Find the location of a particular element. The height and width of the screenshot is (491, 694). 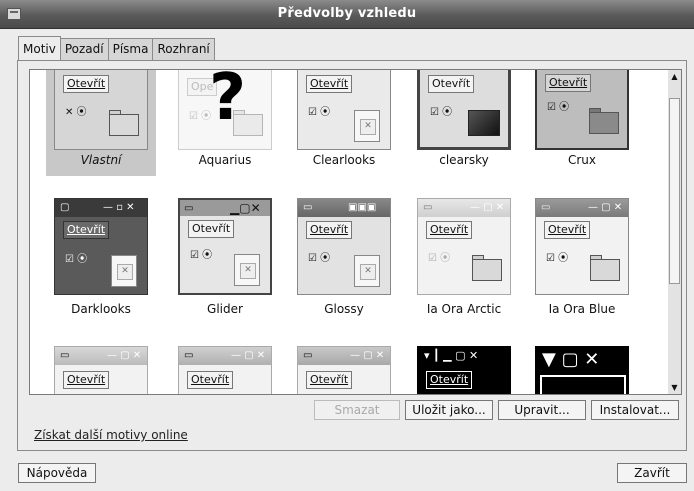

theme-name: Ia Ora Blue is located at coordinates (582, 309).